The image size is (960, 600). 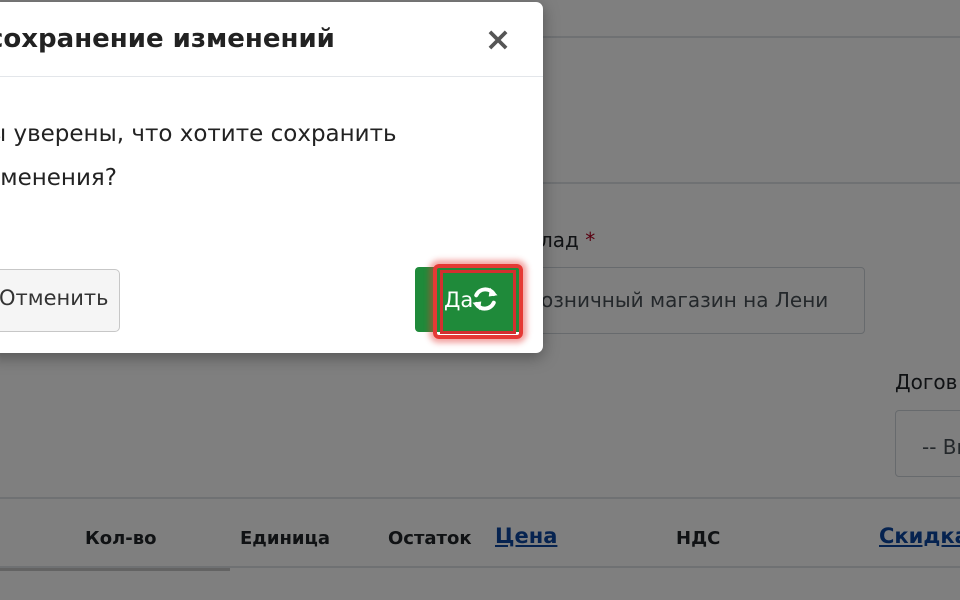 What do you see at coordinates (459, 300) in the screenshot?
I see `confirm-button-label: Да` at bounding box center [459, 300].